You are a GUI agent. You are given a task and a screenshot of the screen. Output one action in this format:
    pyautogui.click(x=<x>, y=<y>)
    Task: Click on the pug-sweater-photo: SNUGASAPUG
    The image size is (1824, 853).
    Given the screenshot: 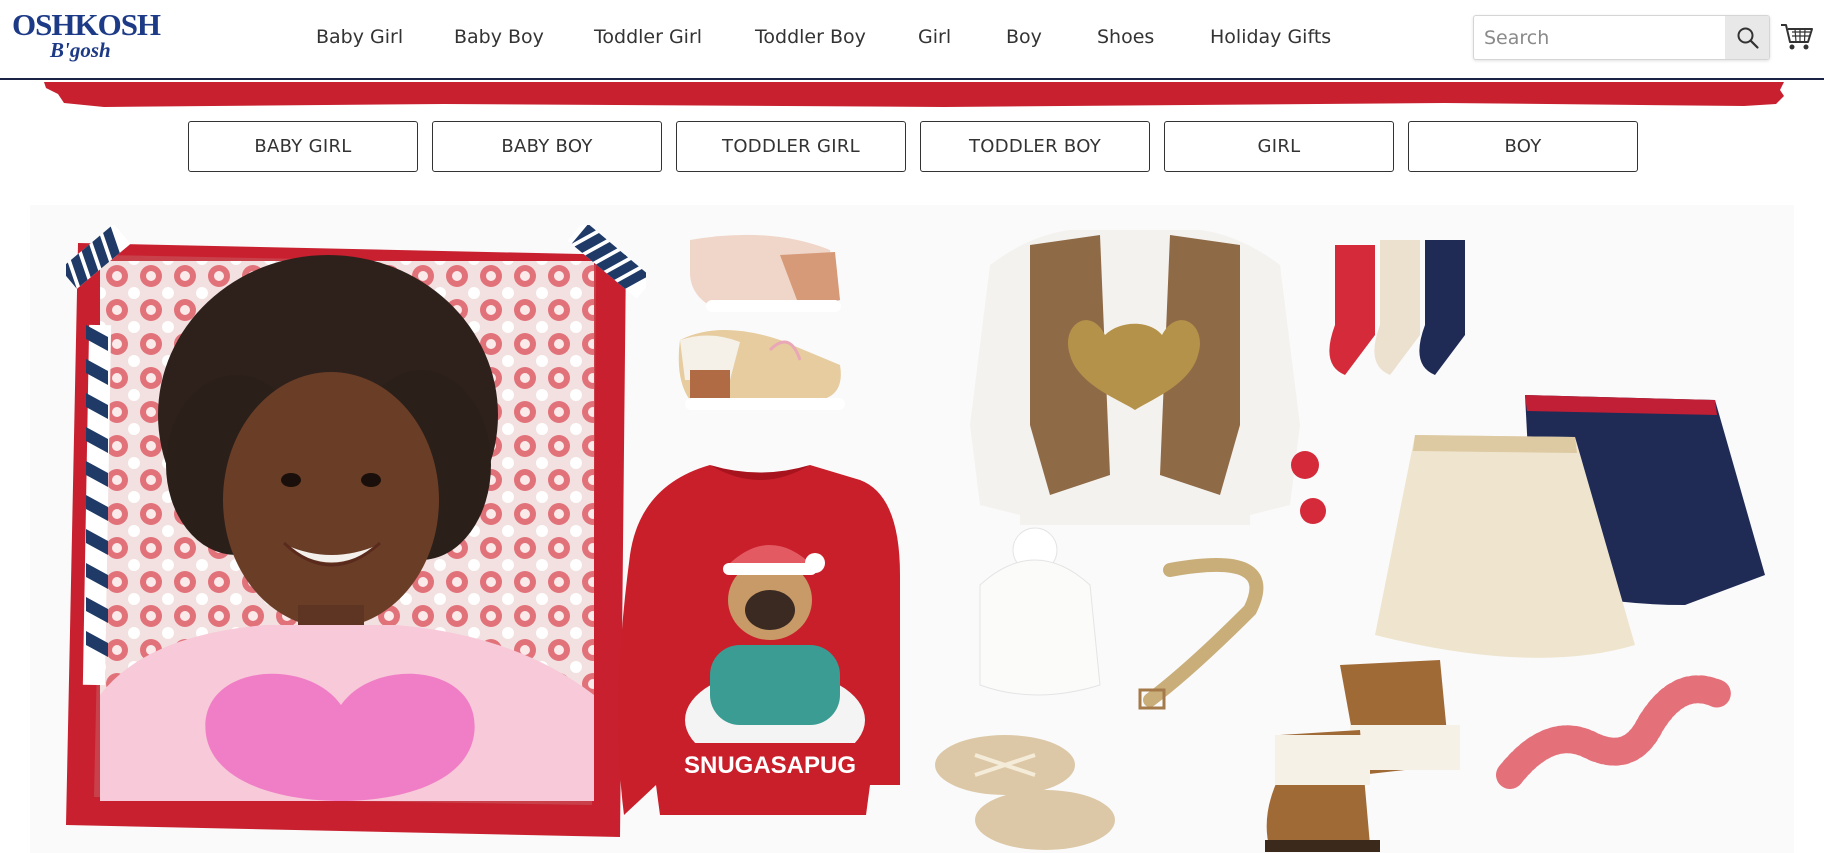 What is the action you would take?
    pyautogui.click(x=759, y=640)
    